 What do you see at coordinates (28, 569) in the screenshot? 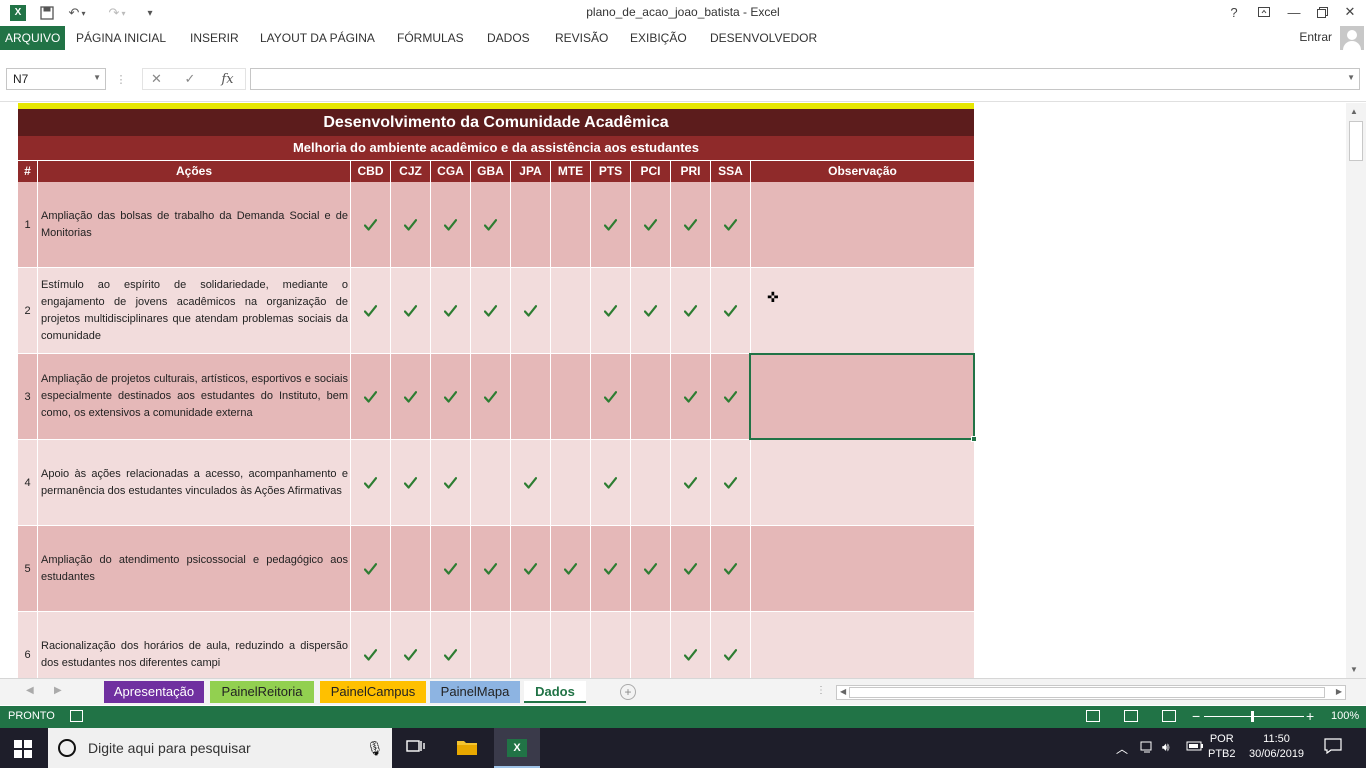
I see `row-number: 5` at bounding box center [28, 569].